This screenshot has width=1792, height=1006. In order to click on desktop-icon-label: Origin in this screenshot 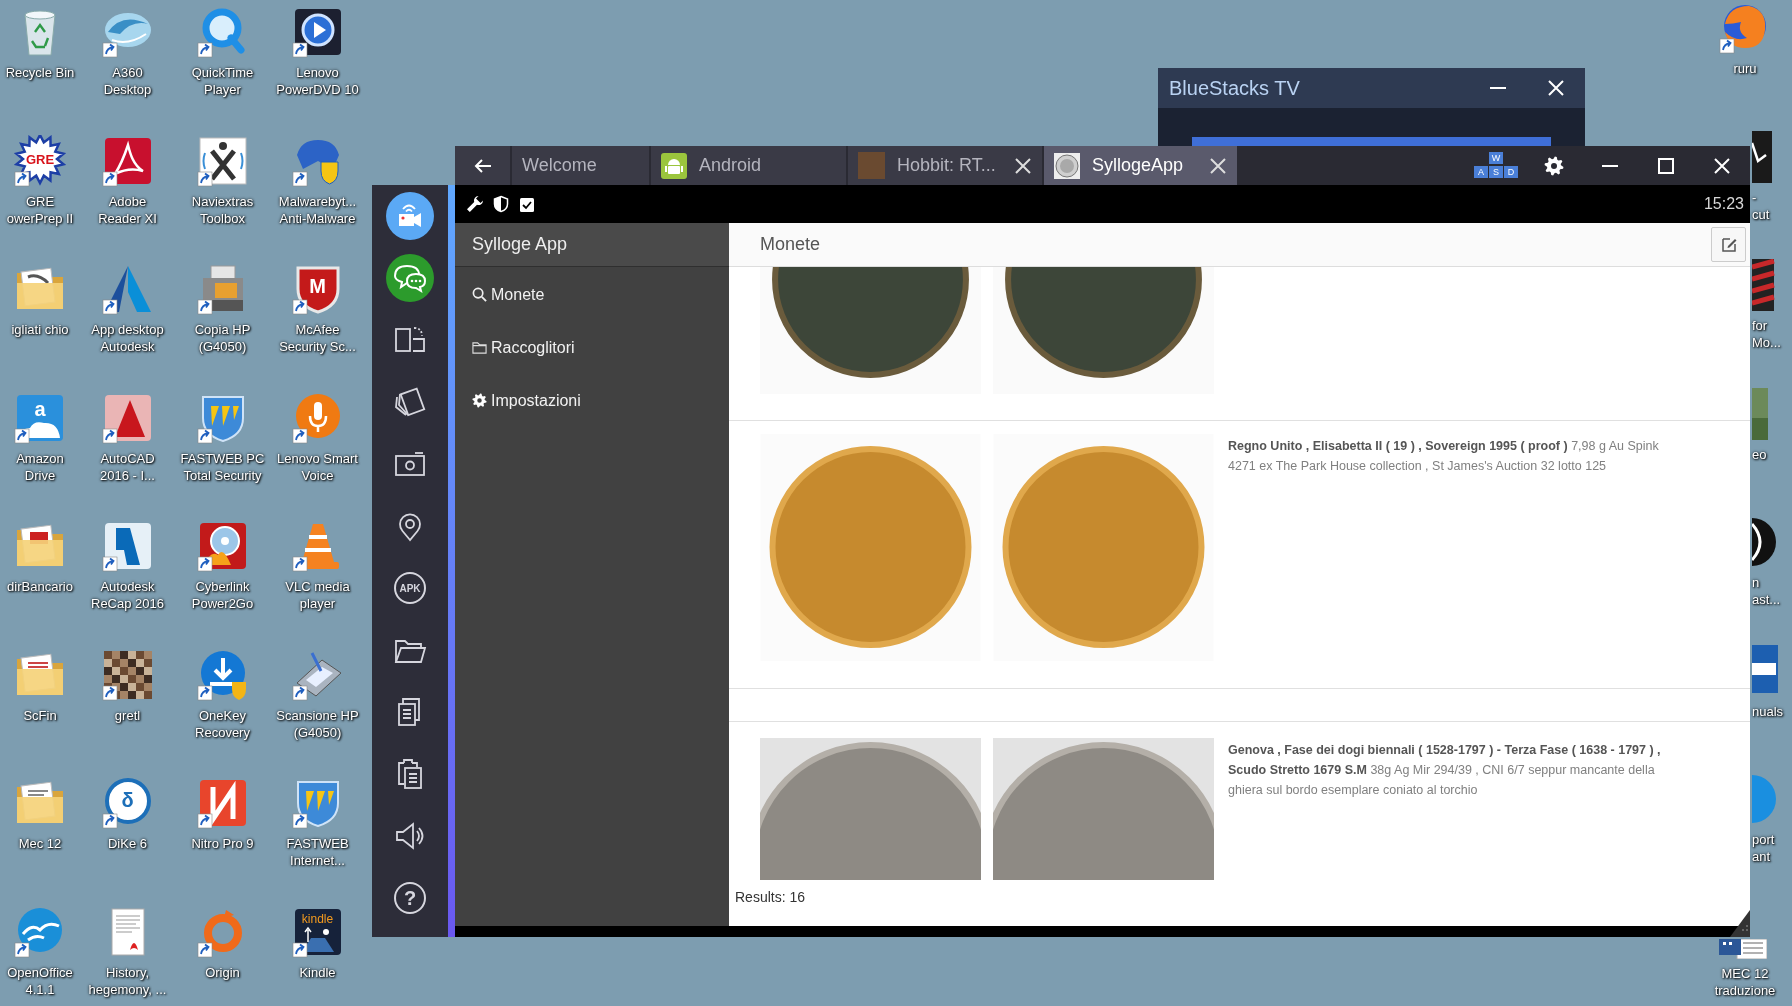, I will do `click(222, 972)`.